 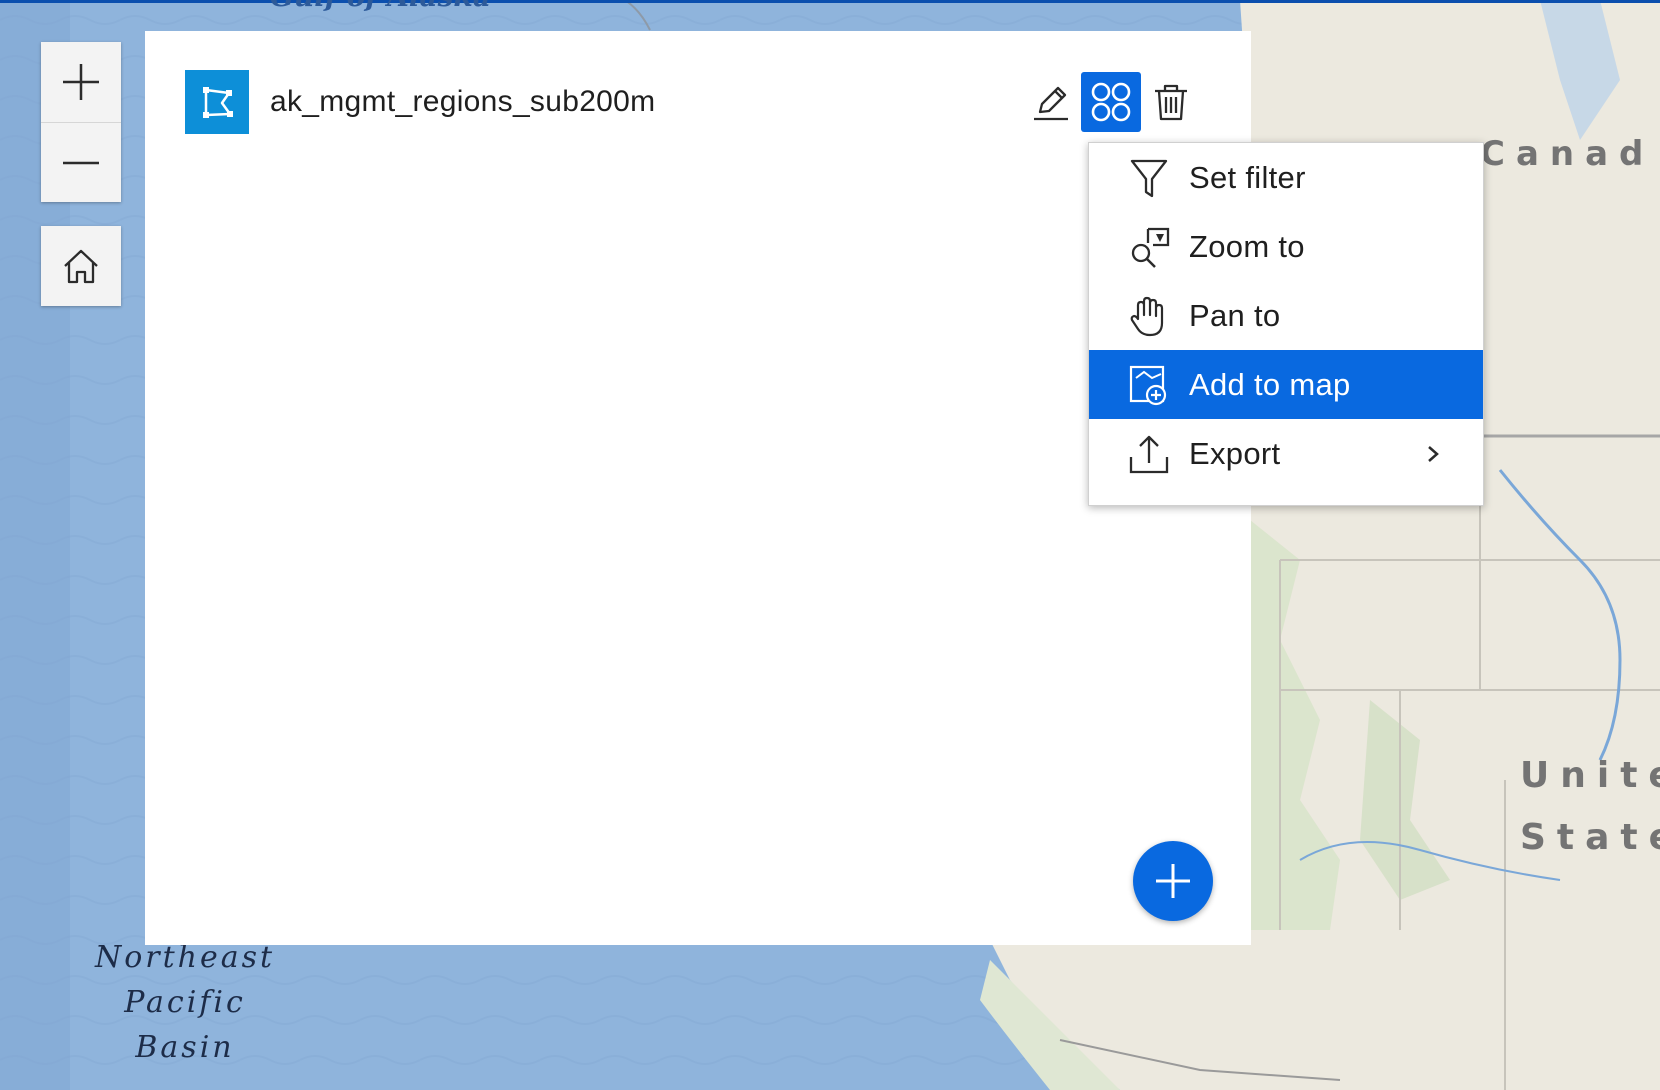 I want to click on edit-button, so click(x=1051, y=102).